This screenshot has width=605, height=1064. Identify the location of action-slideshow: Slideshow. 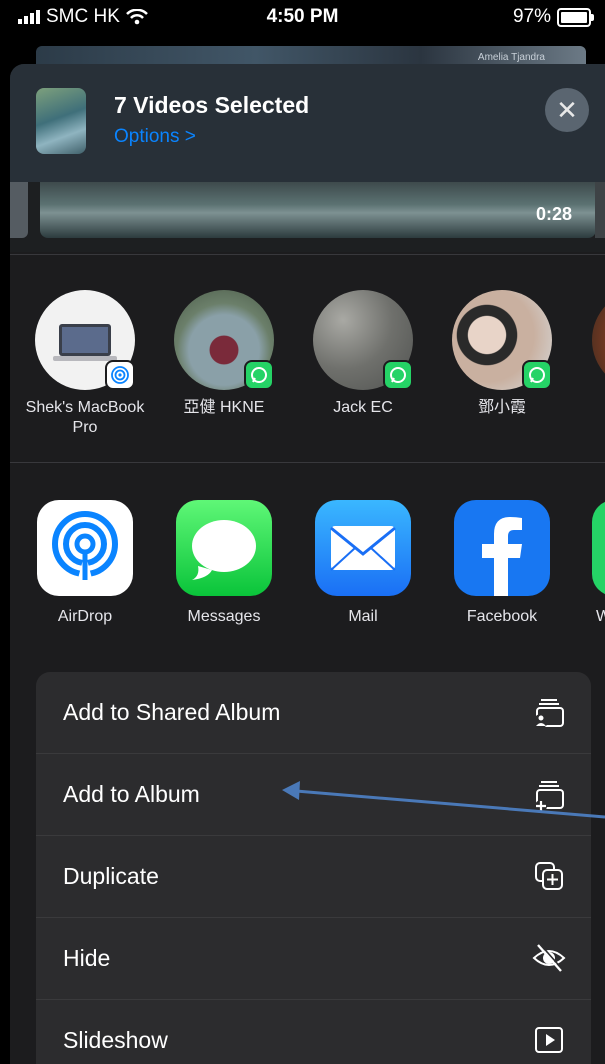
(313, 1032).